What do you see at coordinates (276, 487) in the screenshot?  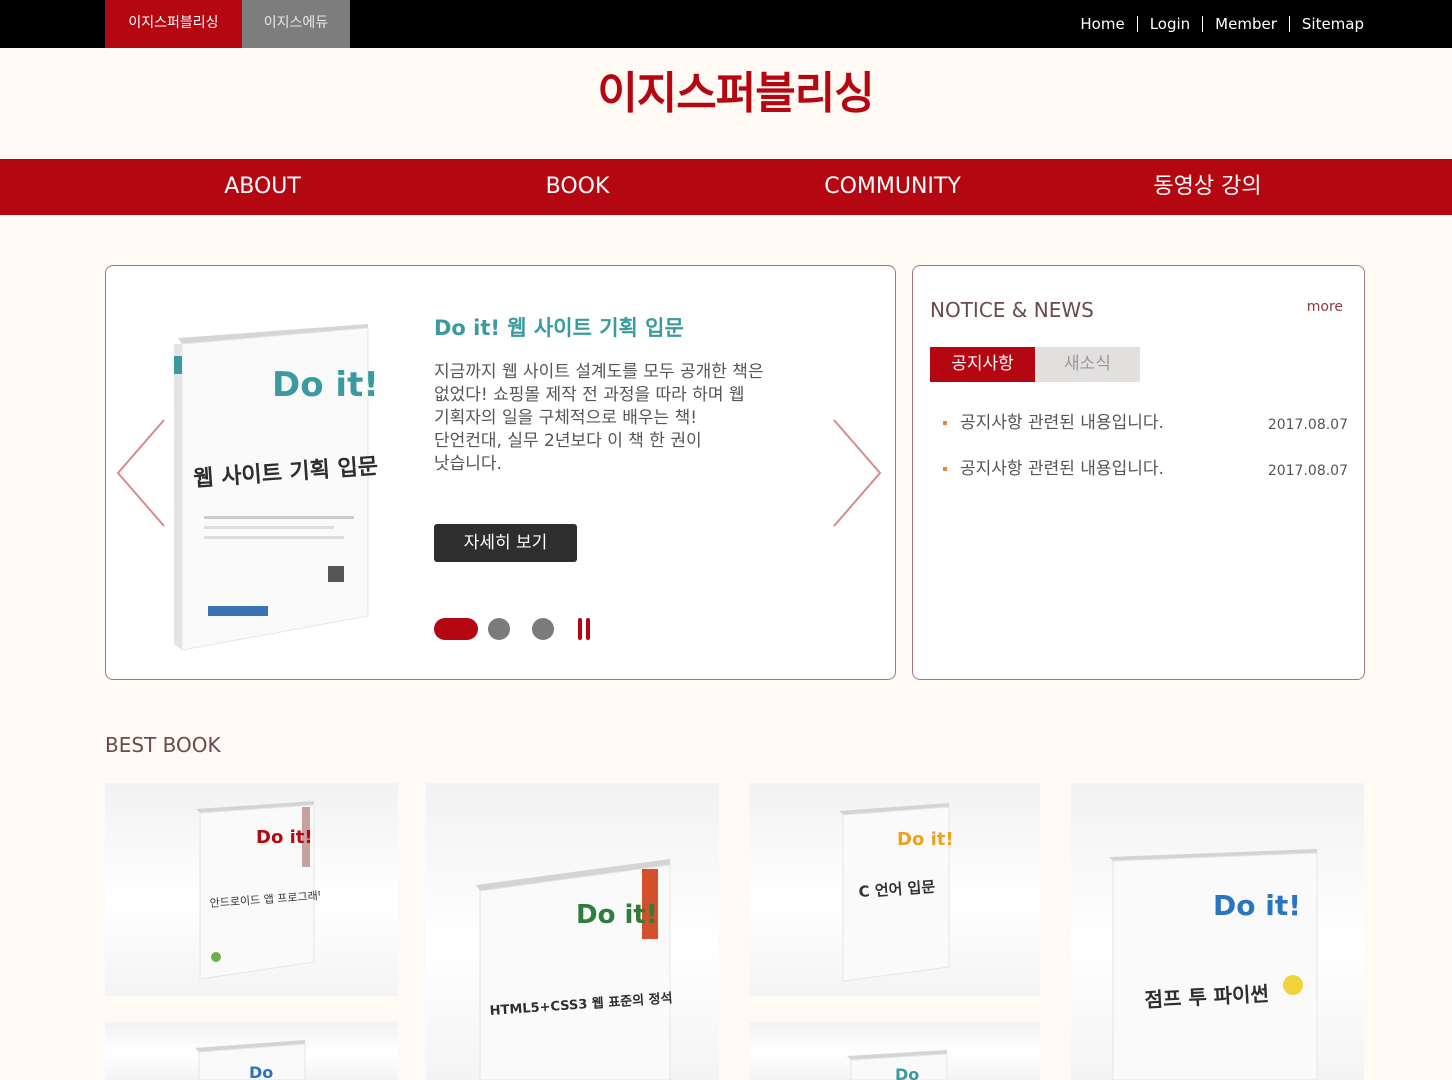 I see `book-cover-image: Do it! 웹 사이트 기획 입문` at bounding box center [276, 487].